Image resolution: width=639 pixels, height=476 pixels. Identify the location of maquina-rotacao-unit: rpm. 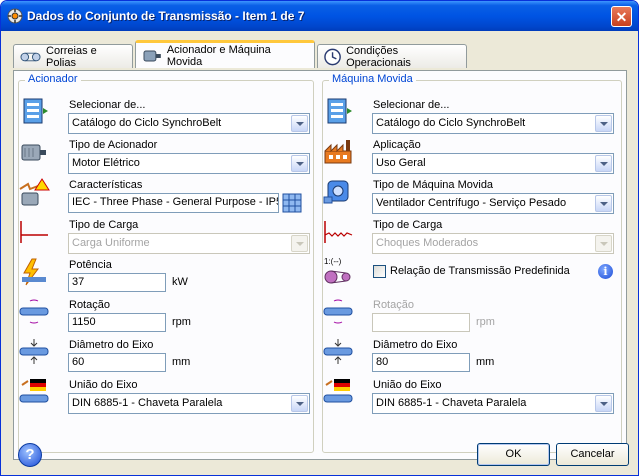
(485, 322).